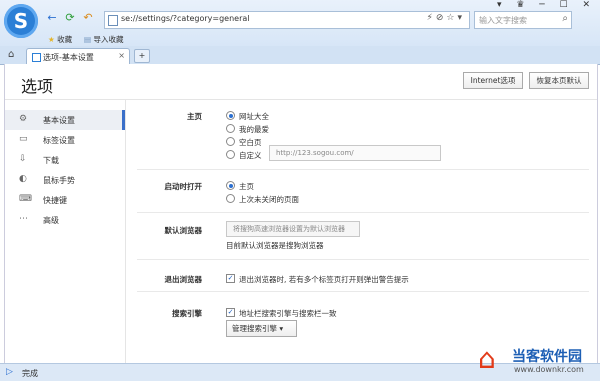 The image size is (600, 381). I want to click on tab-settings: 选项-基本设置 ×, so click(78, 56).